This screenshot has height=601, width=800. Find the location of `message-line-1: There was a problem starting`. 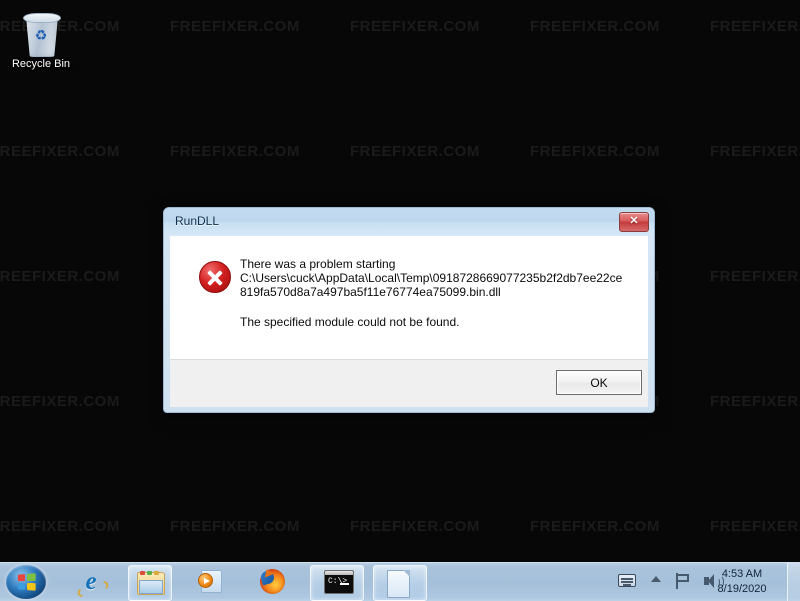

message-line-1: There was a problem starting is located at coordinates (318, 264).